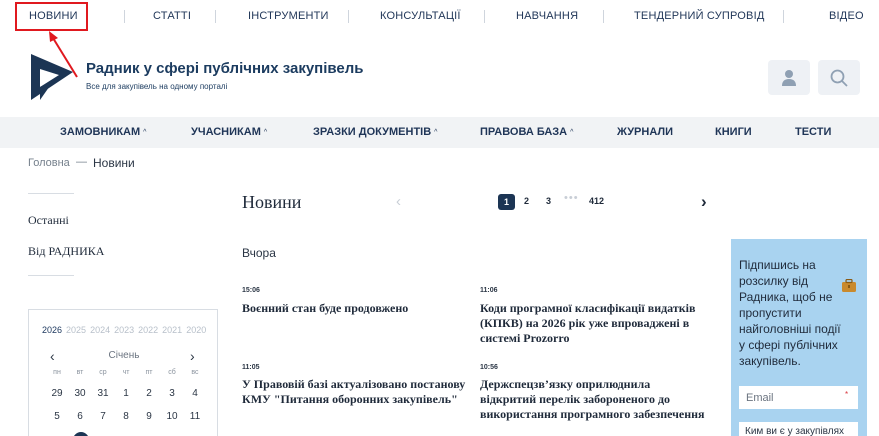 Image resolution: width=879 pixels, height=436 pixels. I want to click on calendar-day: 31, so click(103, 393).